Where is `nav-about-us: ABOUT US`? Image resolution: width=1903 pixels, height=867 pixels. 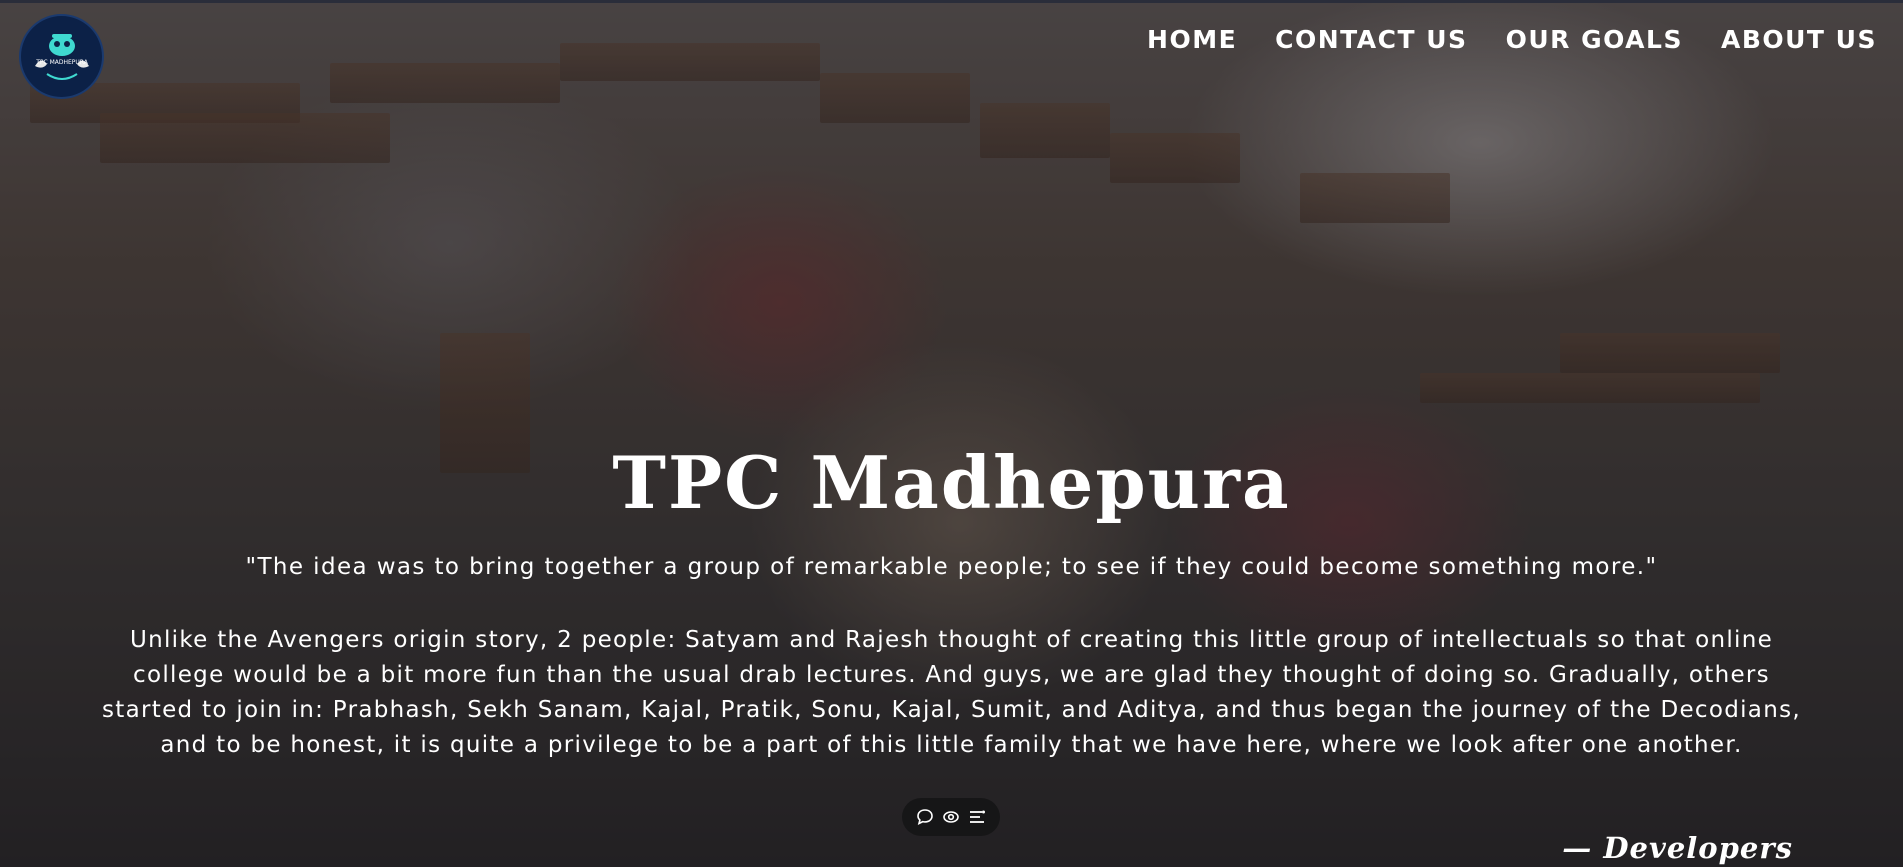
nav-about-us: ABOUT US is located at coordinates (1799, 39).